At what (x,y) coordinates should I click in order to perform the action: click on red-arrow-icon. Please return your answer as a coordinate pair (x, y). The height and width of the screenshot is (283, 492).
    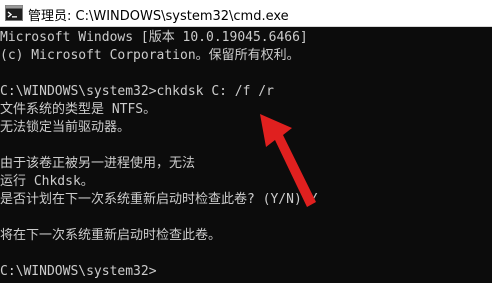
    Looking at the image, I should click on (288, 160).